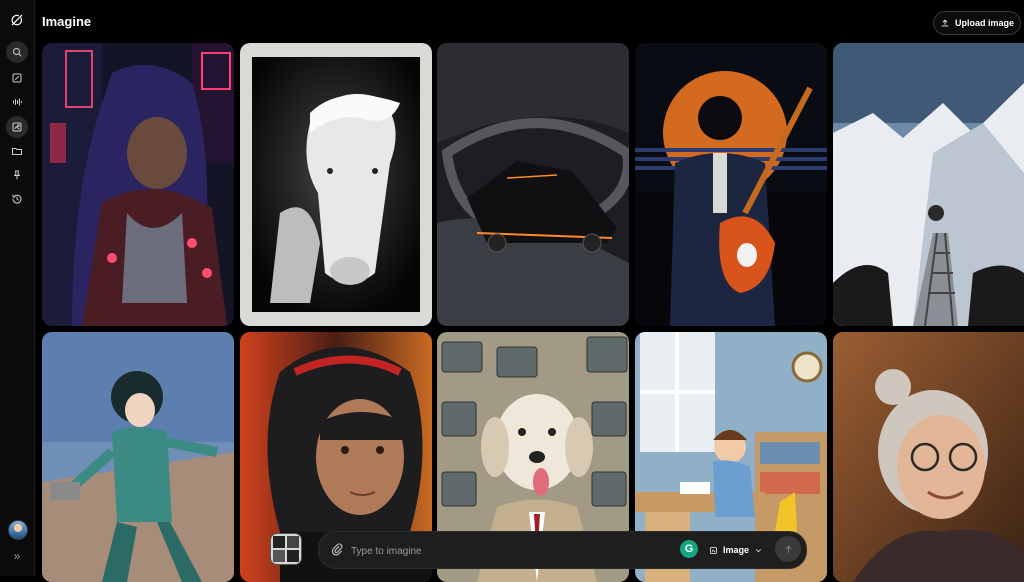 The width and height of the screenshot is (1024, 582). Describe the element at coordinates (713, 550) in the screenshot. I see `image-mode-icon` at that location.